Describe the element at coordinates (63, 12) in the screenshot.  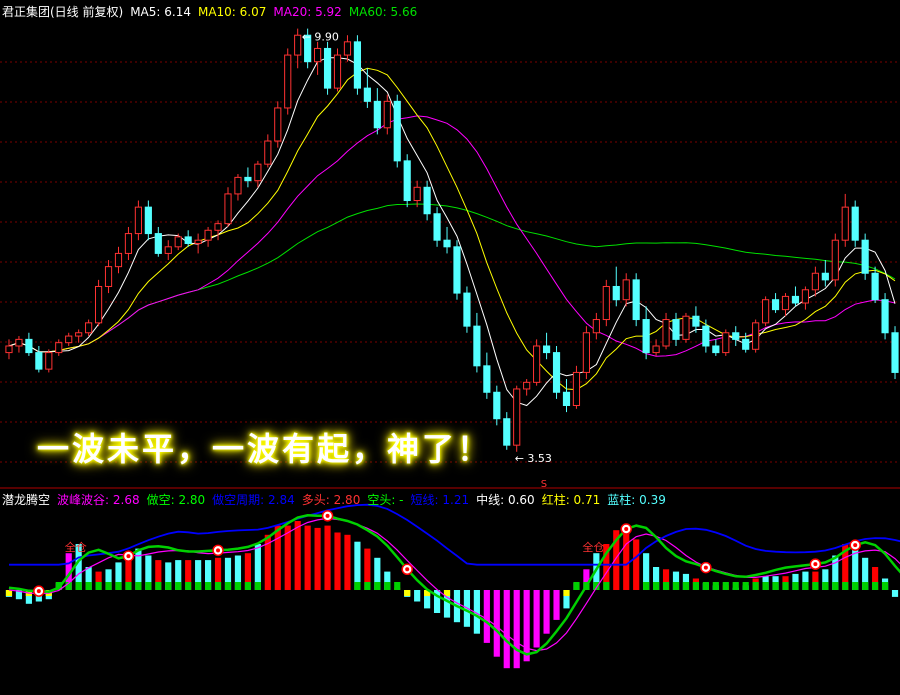
I see `stock-title: 君正集团(日线 前复权)` at that location.